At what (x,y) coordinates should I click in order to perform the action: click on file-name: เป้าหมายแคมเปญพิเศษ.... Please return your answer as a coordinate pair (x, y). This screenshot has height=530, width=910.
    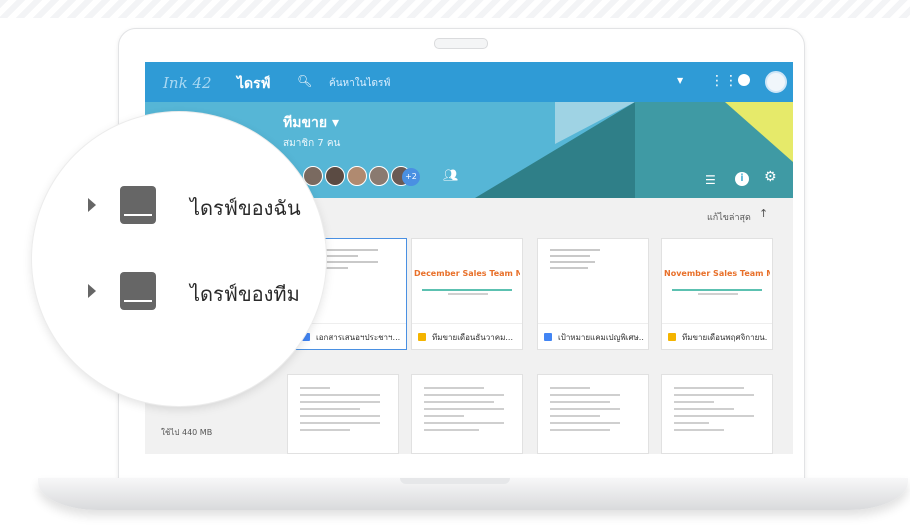
    Looking at the image, I should click on (594, 337).